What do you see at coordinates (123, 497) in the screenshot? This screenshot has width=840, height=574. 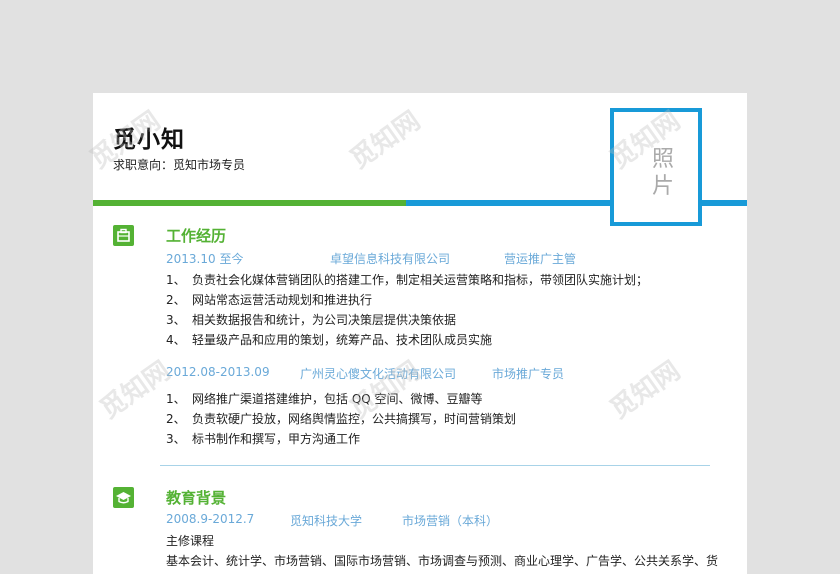 I see `graduation-cap-icon` at bounding box center [123, 497].